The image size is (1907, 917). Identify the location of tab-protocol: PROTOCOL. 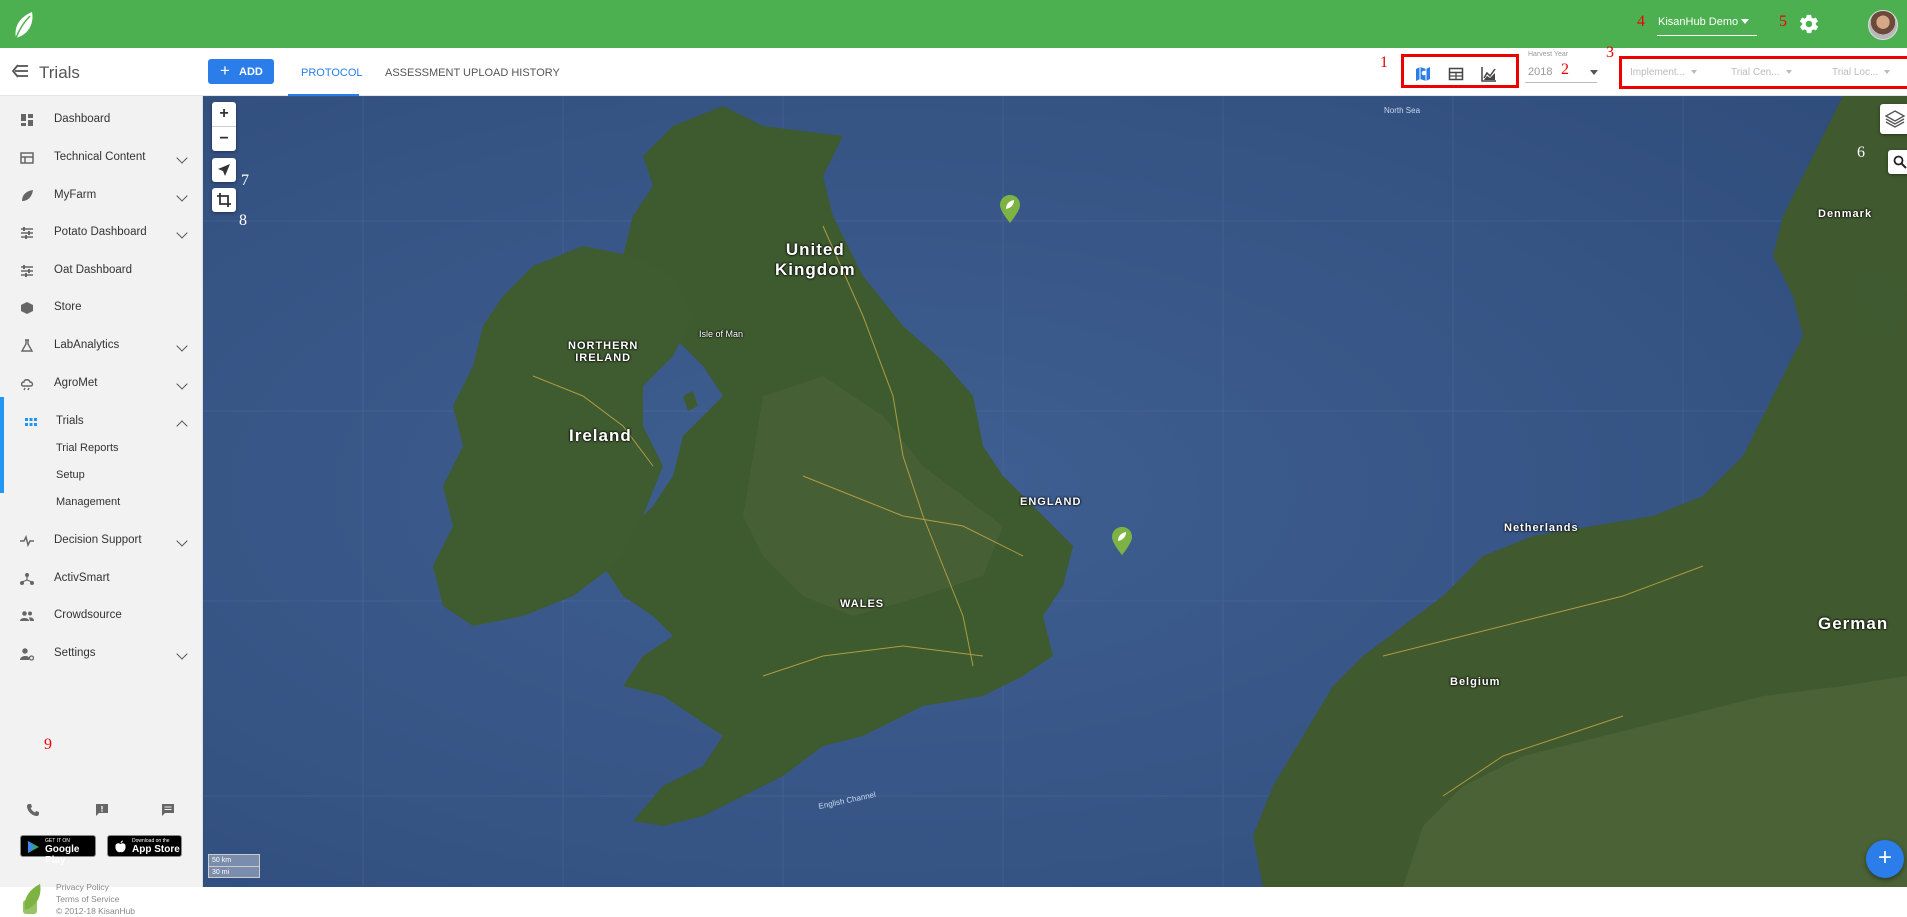
(325, 72).